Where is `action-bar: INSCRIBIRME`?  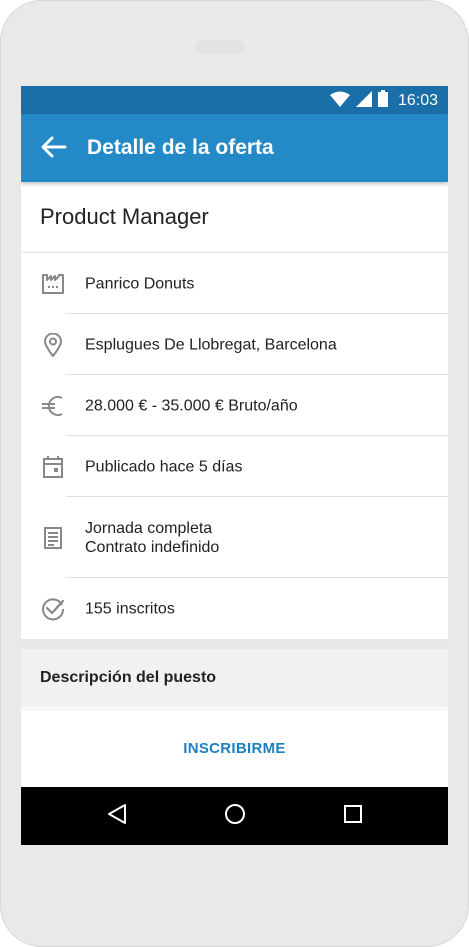 action-bar: INSCRIBIRME is located at coordinates (234, 748).